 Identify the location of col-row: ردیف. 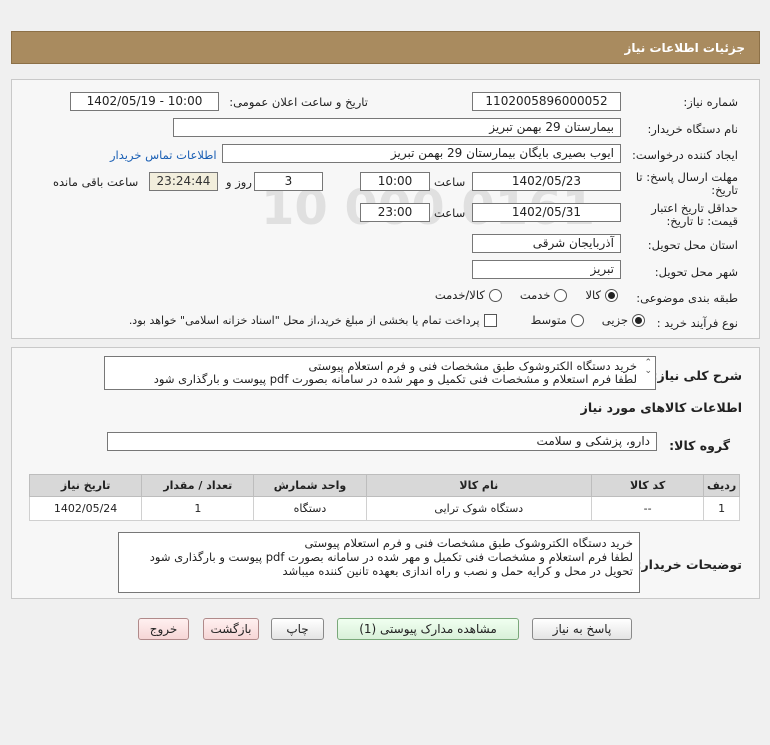
(721, 485).